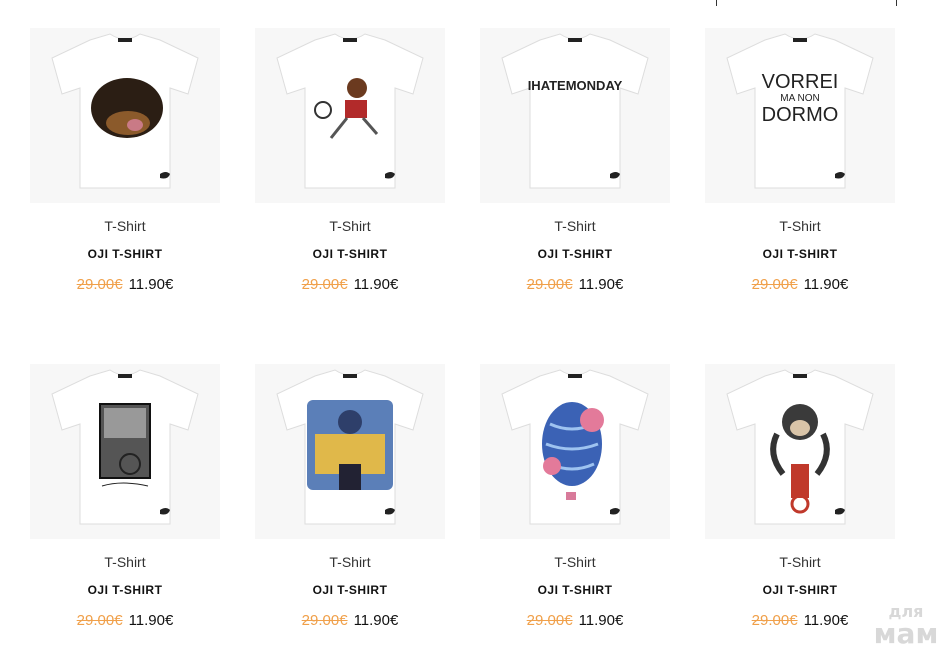 This screenshot has height=658, width=951. I want to click on tshirt-image: IHATEMONDAY, so click(575, 111).